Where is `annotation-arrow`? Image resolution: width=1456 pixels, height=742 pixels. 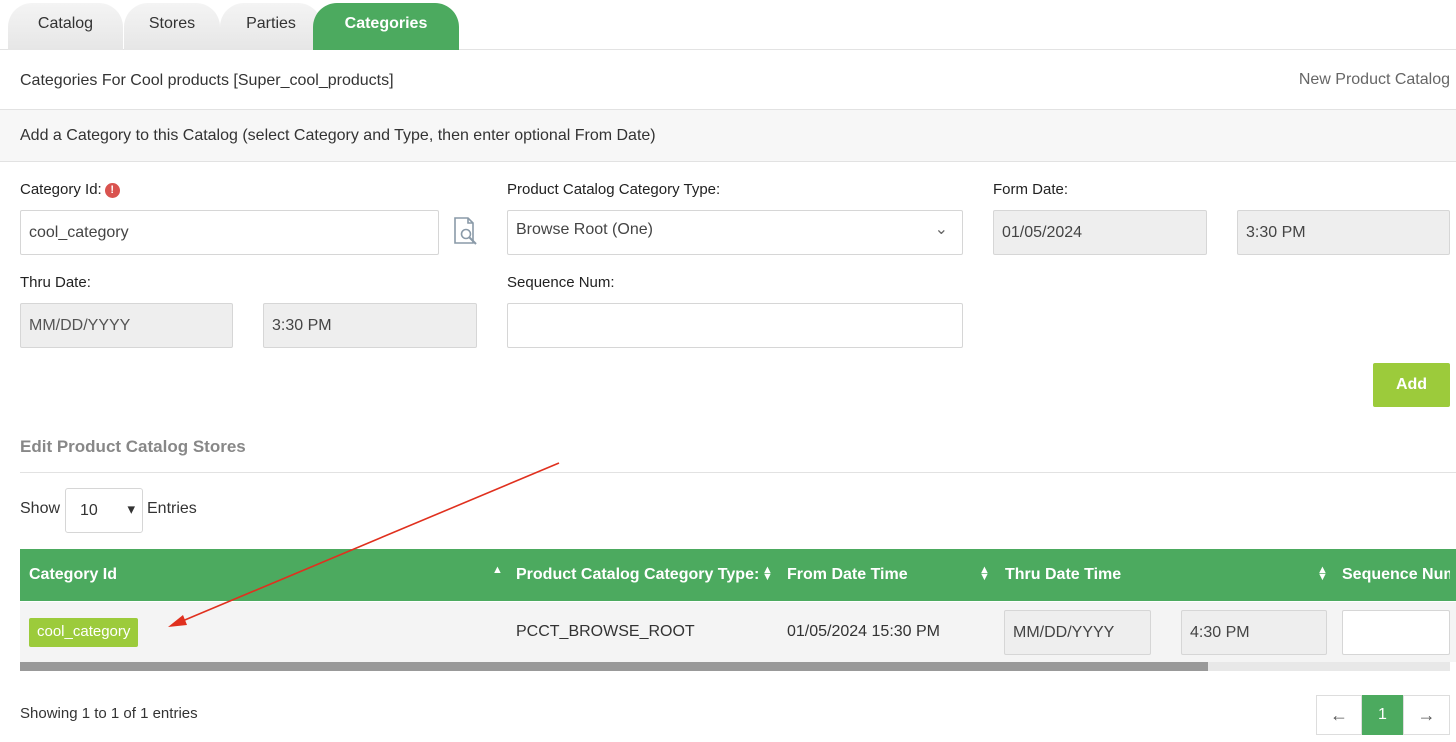 annotation-arrow is located at coordinates (364, 544).